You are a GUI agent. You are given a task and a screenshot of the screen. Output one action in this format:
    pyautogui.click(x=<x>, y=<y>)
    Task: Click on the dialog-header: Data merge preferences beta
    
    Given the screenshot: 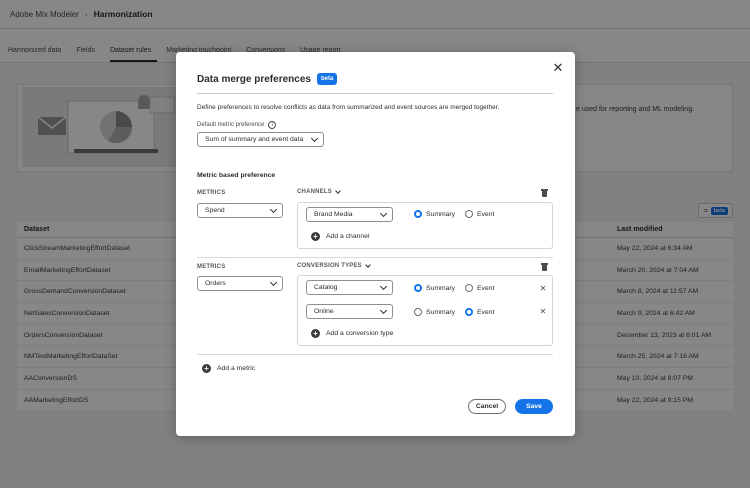 What is the action you would take?
    pyautogui.click(x=267, y=79)
    